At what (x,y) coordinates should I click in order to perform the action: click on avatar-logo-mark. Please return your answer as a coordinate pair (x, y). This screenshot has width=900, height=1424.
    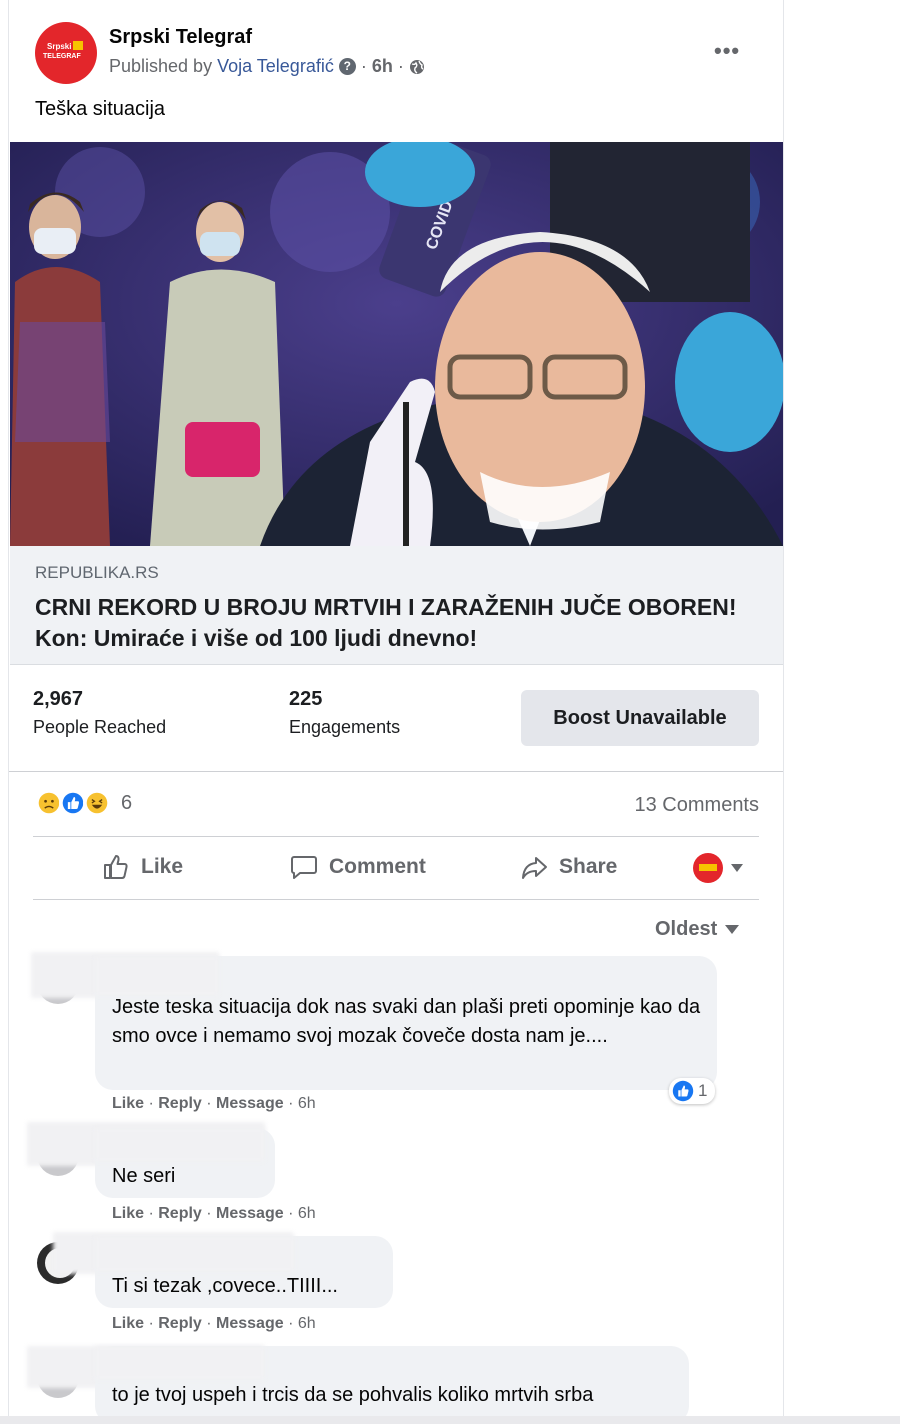
    Looking at the image, I should click on (78, 45).